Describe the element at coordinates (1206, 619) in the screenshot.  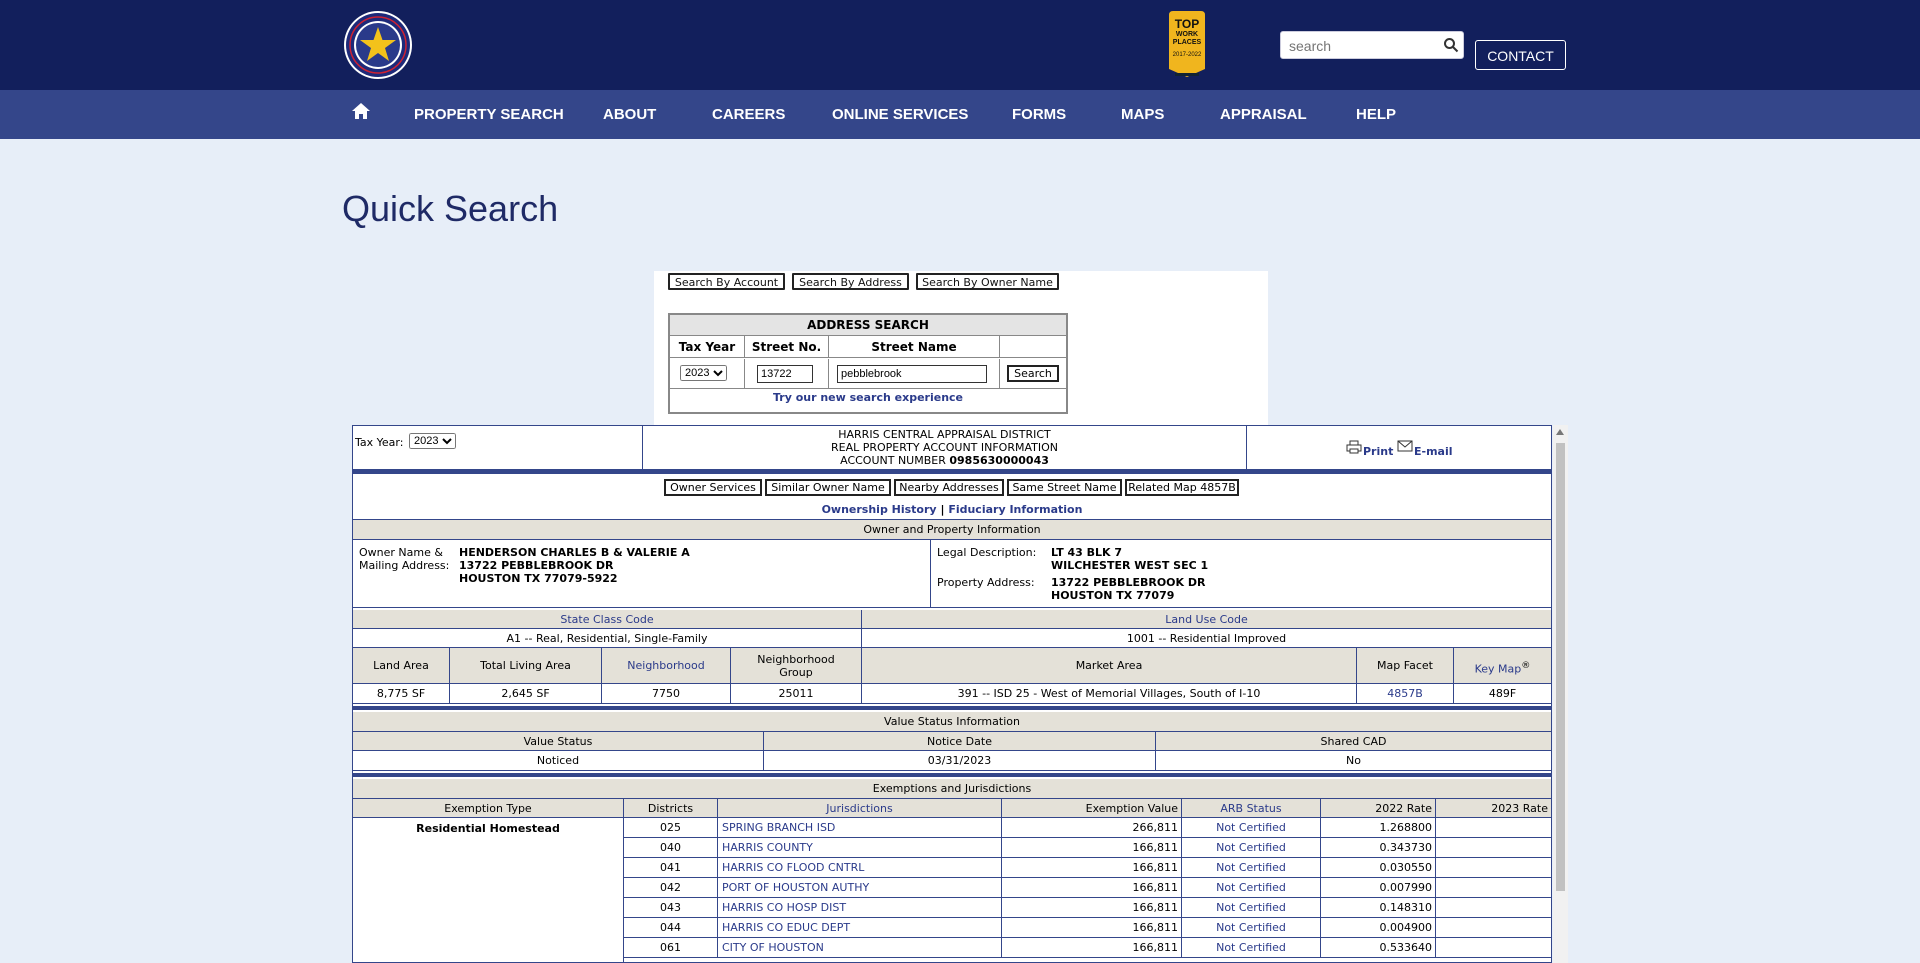
I see `land-use-label: Land Use Code` at that location.